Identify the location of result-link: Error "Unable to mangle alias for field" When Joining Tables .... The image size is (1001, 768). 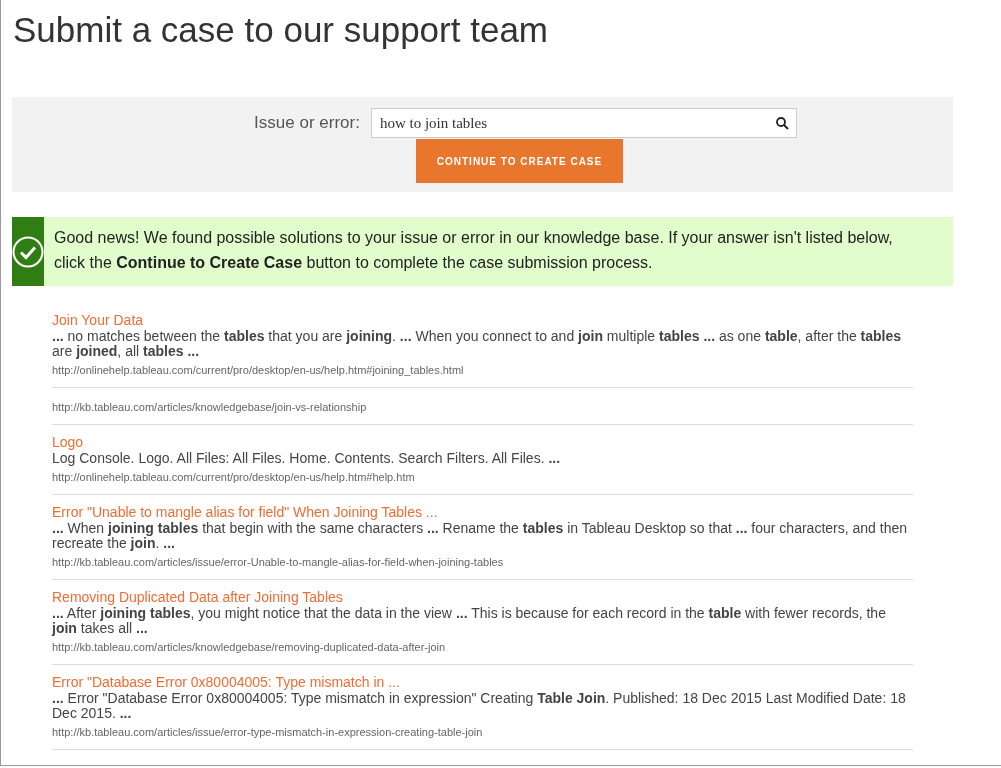
(245, 512).